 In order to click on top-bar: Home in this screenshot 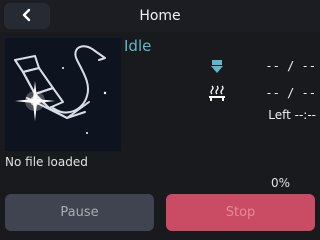, I will do `click(160, 16)`.